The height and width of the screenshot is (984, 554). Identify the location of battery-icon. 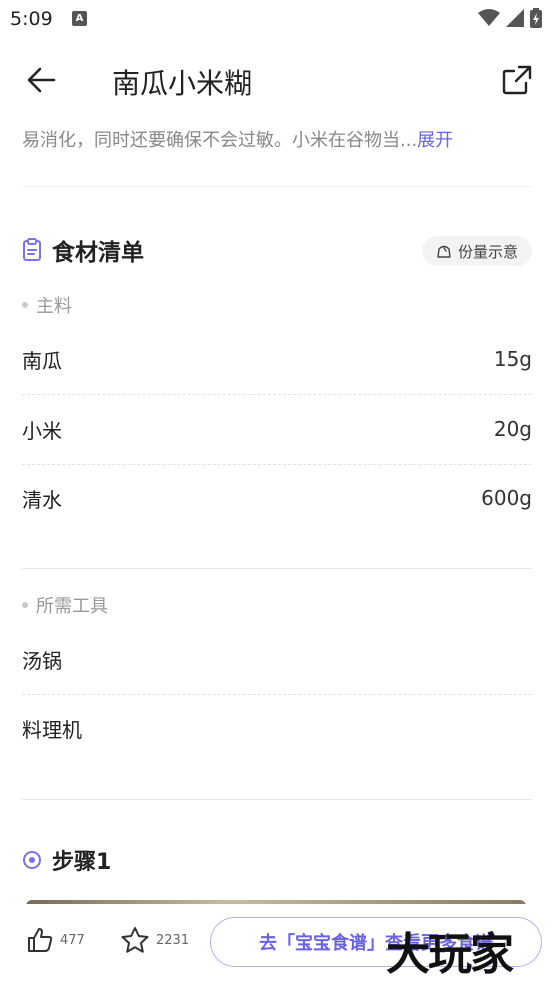
(536, 18).